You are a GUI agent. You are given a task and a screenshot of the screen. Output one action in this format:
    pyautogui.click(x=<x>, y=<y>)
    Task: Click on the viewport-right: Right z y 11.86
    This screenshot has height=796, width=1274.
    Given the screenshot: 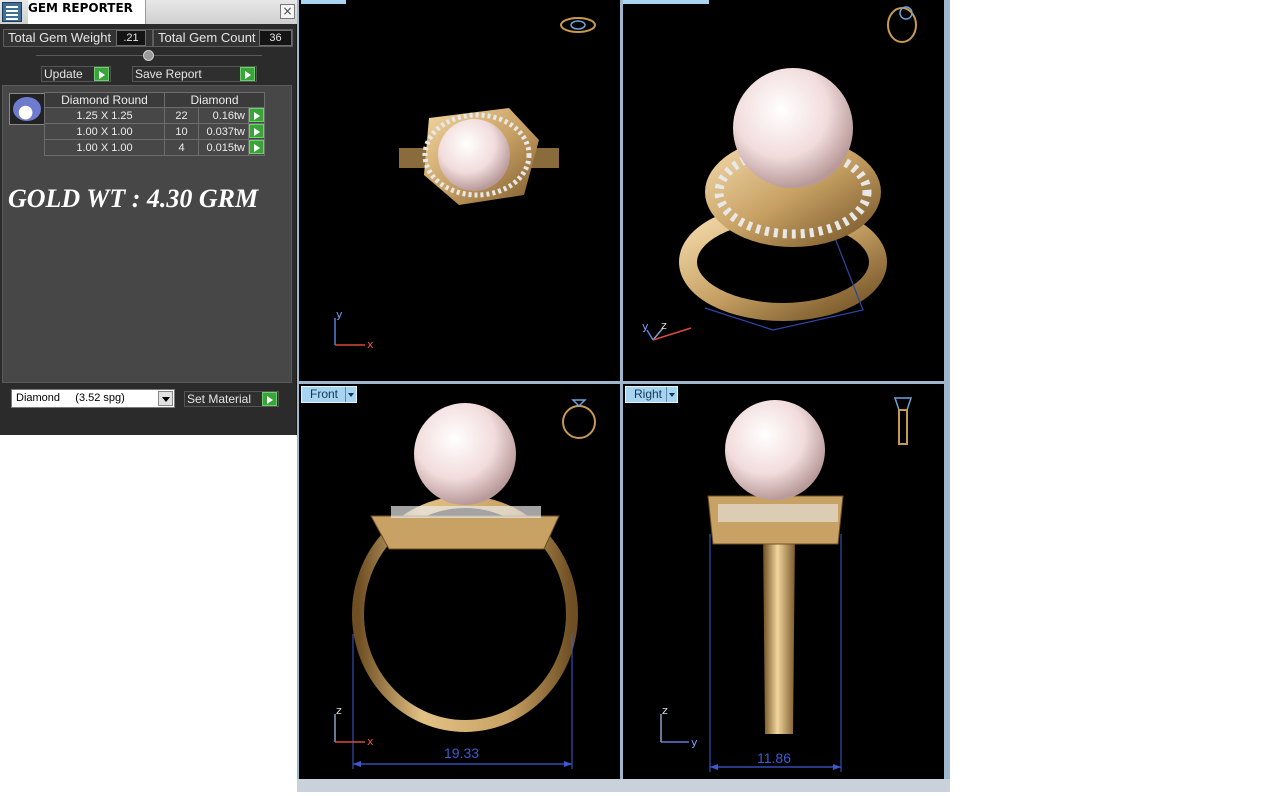 What is the action you would take?
    pyautogui.click(x=783, y=581)
    